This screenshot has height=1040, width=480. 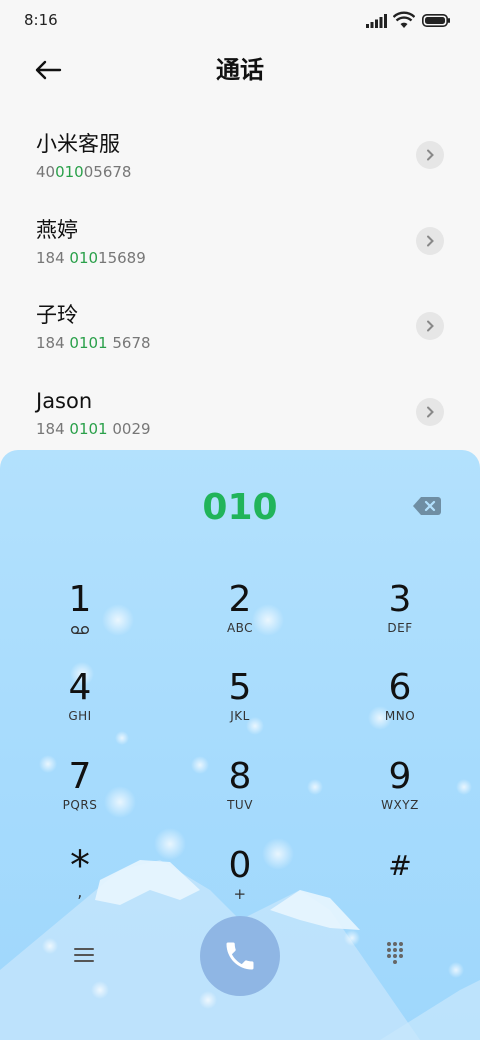 I want to click on backspace-icon, so click(x=427, y=506).